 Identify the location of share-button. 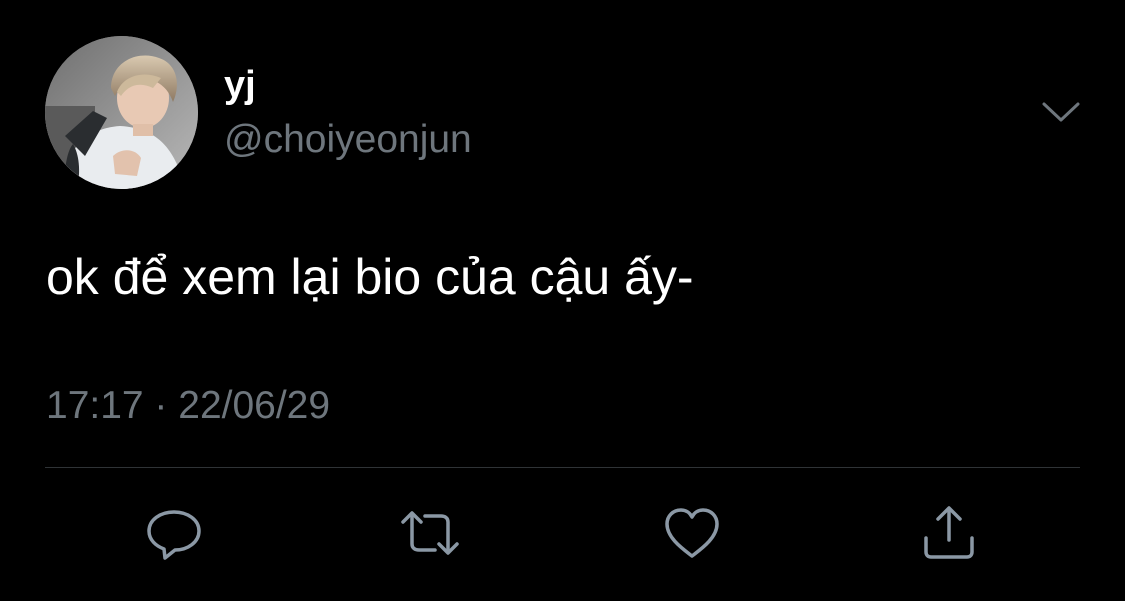
(949, 533).